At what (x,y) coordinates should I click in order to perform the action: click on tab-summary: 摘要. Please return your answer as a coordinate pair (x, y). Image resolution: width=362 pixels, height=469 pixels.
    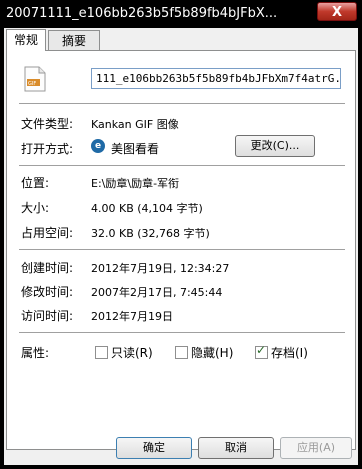
    Looking at the image, I should click on (74, 40).